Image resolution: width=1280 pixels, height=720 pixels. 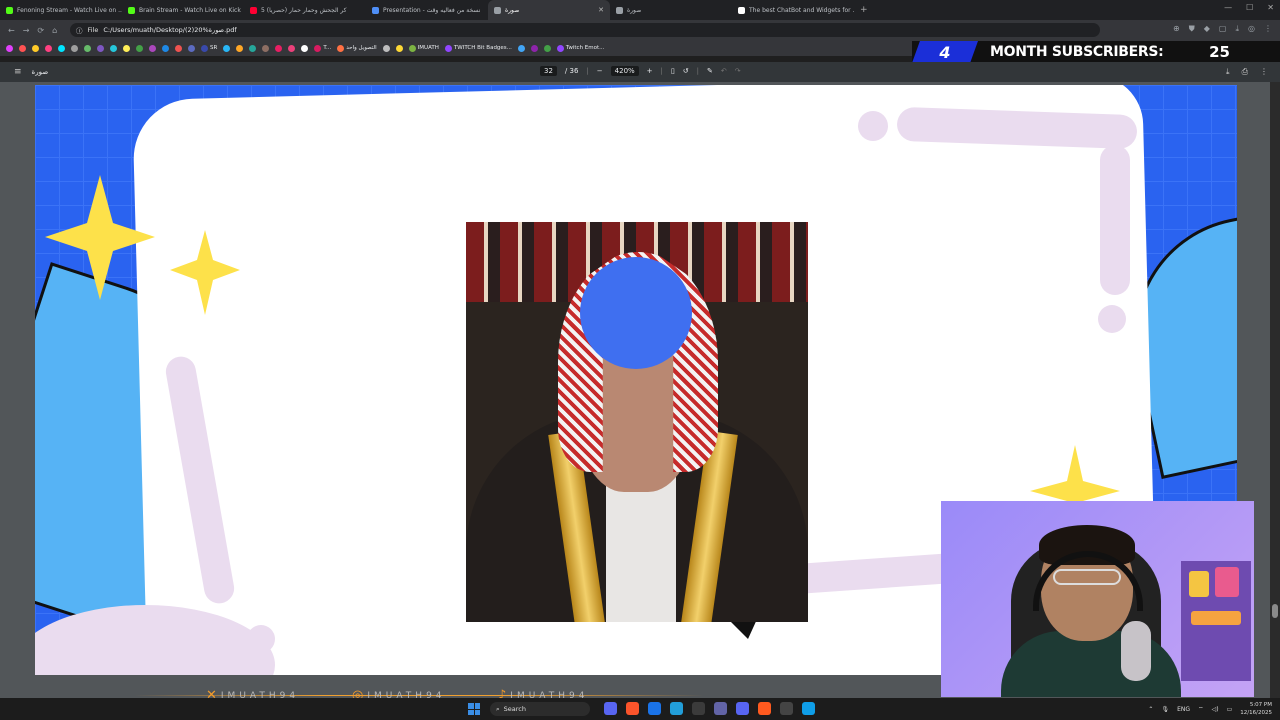 I want to click on windows-start-icon, so click(x=474, y=709).